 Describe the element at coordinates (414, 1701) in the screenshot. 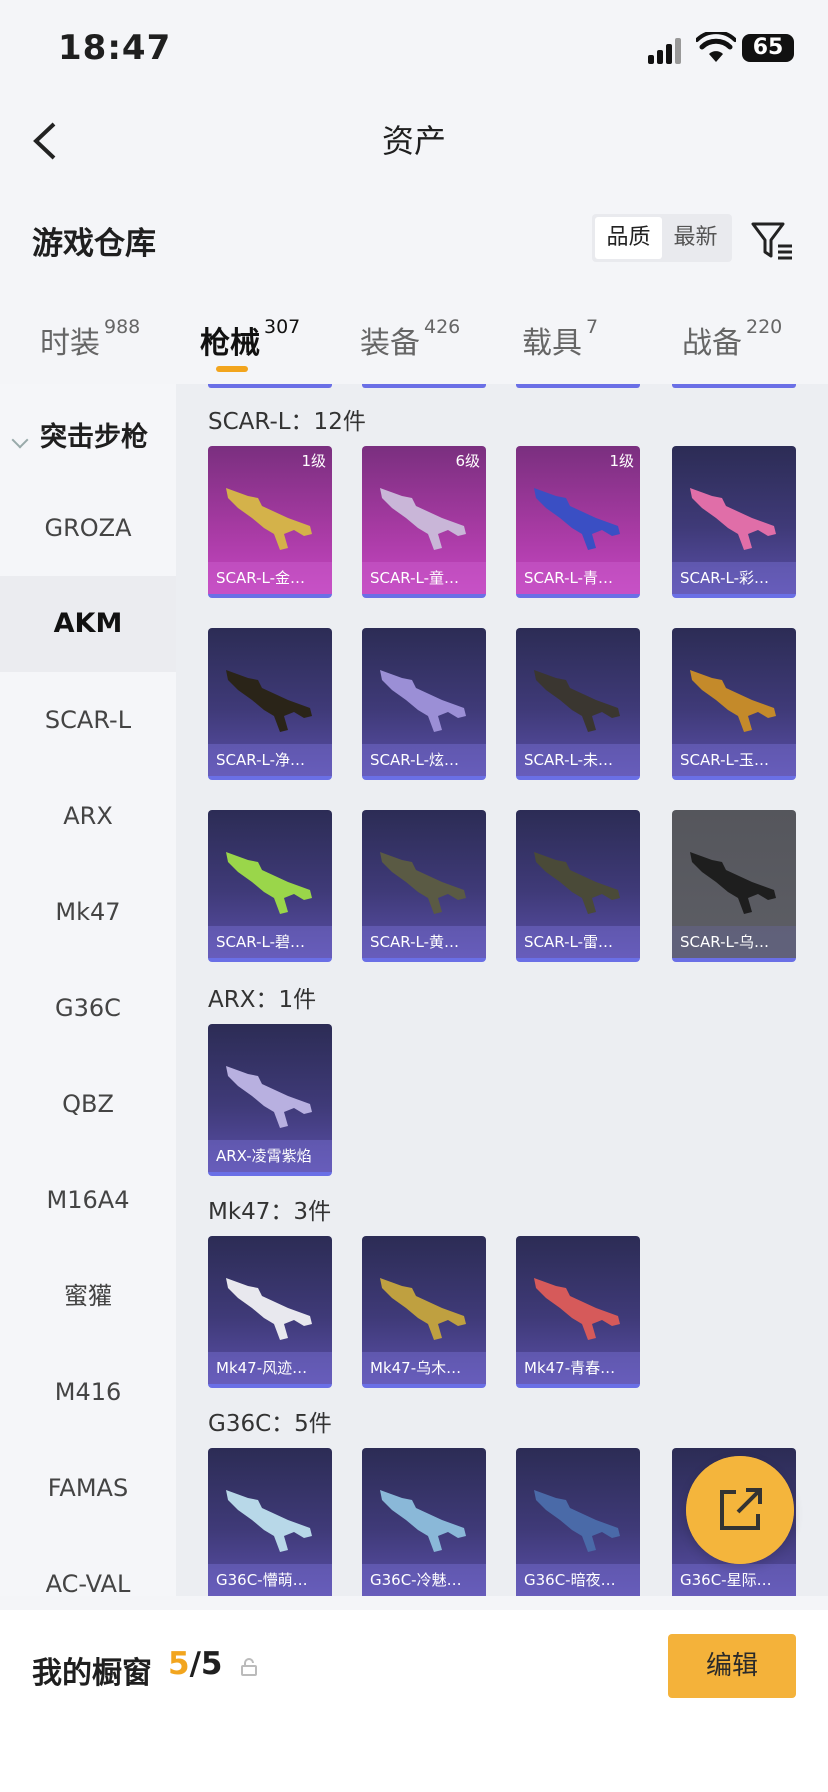

I see `showcase-bar: 我的橱窗 5/5 编辑` at that location.